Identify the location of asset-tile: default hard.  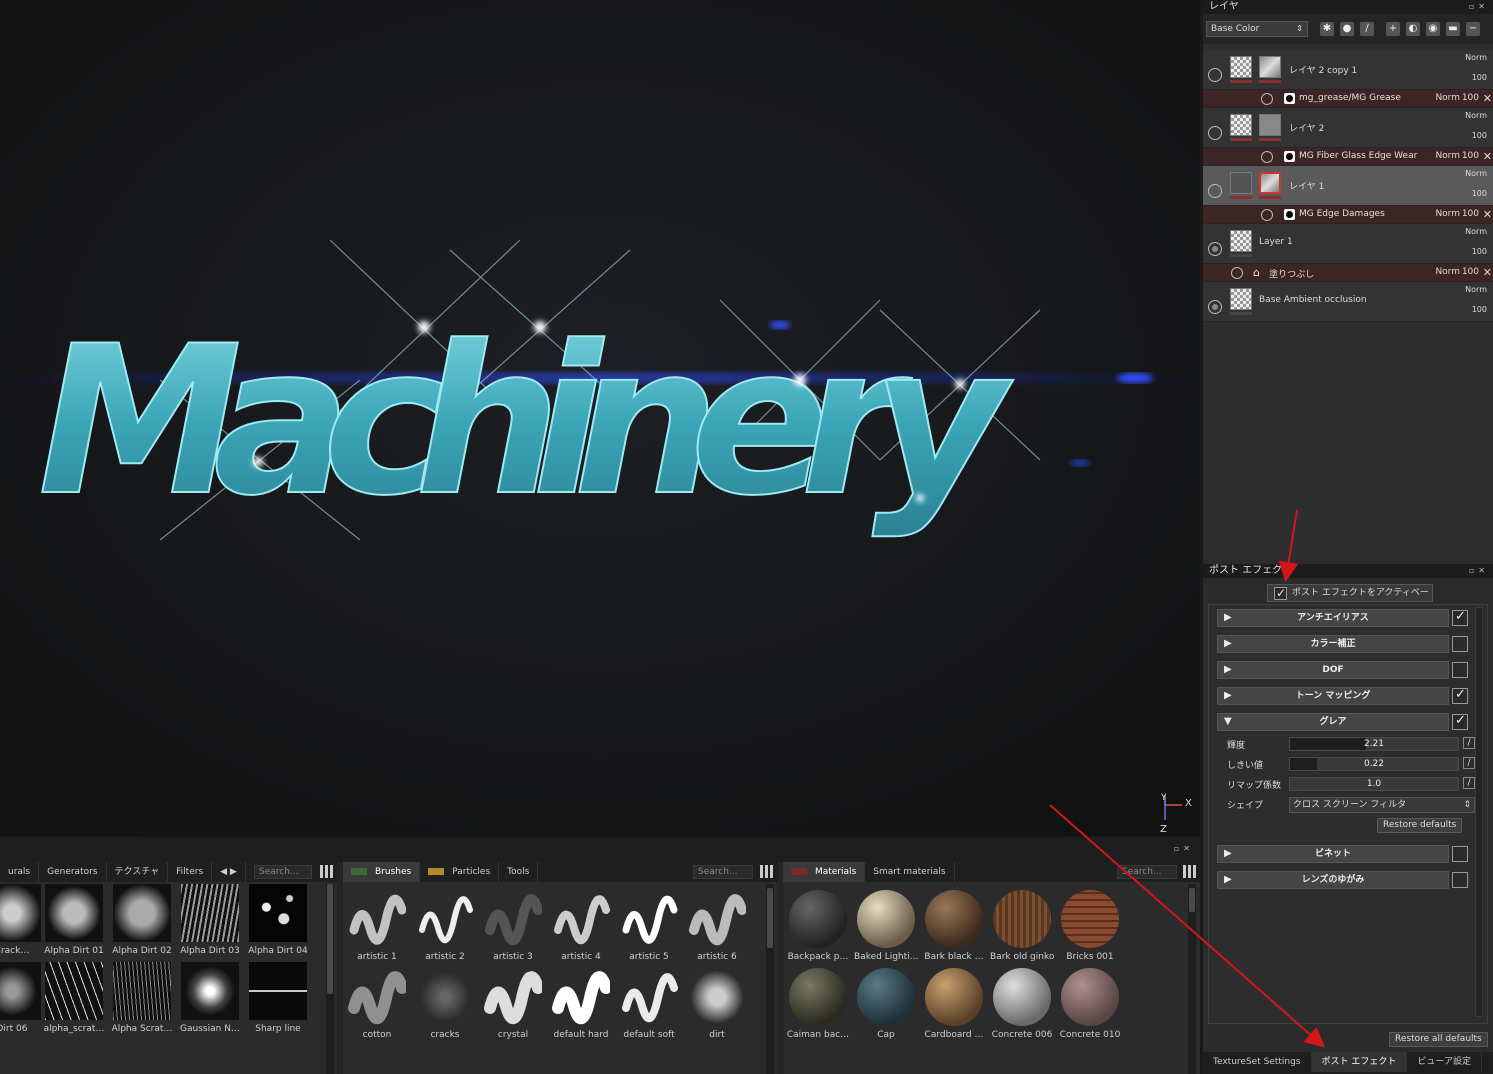
(581, 1004).